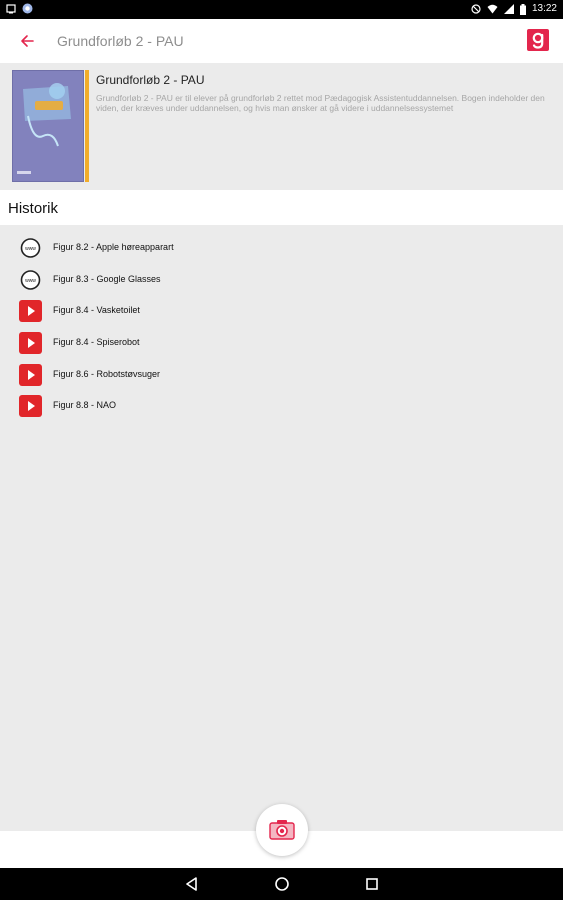 This screenshot has width=563, height=900. What do you see at coordinates (522, 9) in the screenshot?
I see `battery-icon` at bounding box center [522, 9].